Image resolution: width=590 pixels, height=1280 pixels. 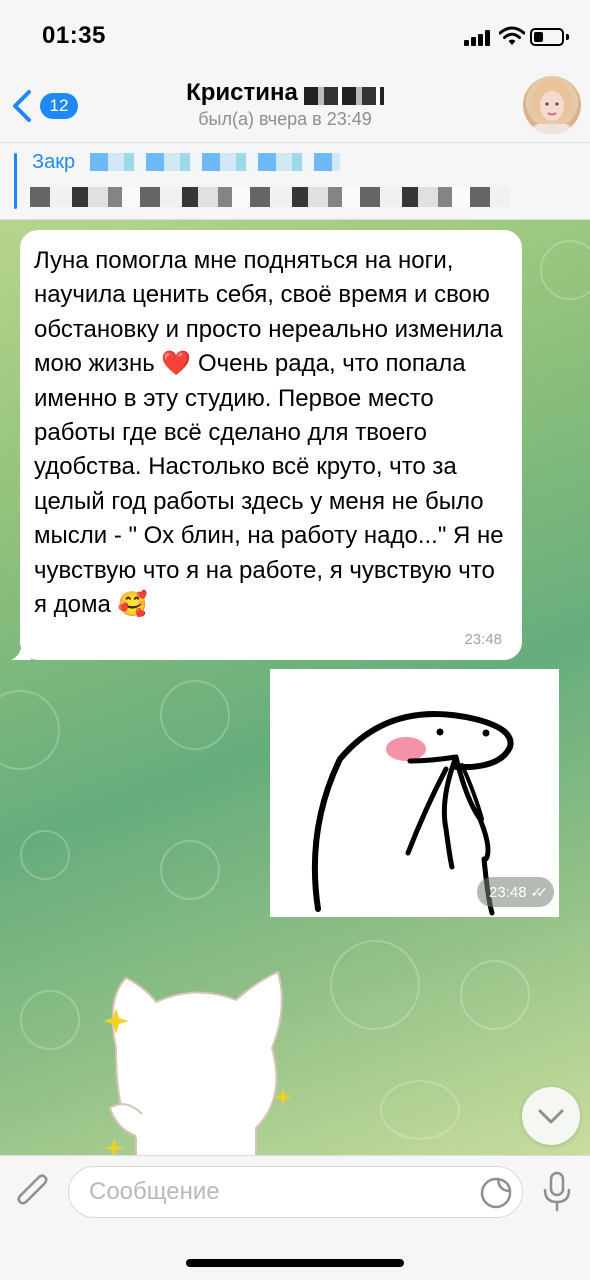 I want to click on status-bar: 01:35, so click(x=295, y=35).